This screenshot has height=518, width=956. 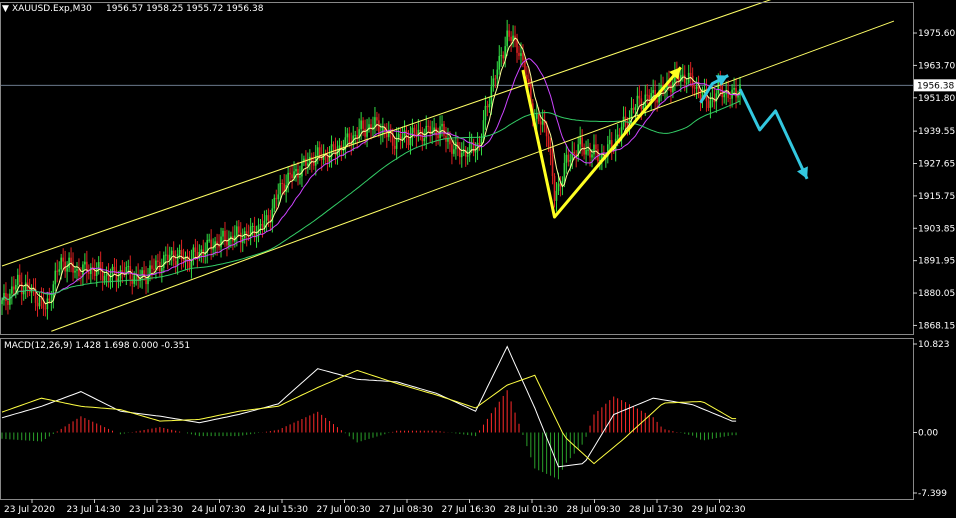 I want to click on time-tick-label: 27 Jul 00:30, so click(x=344, y=510).